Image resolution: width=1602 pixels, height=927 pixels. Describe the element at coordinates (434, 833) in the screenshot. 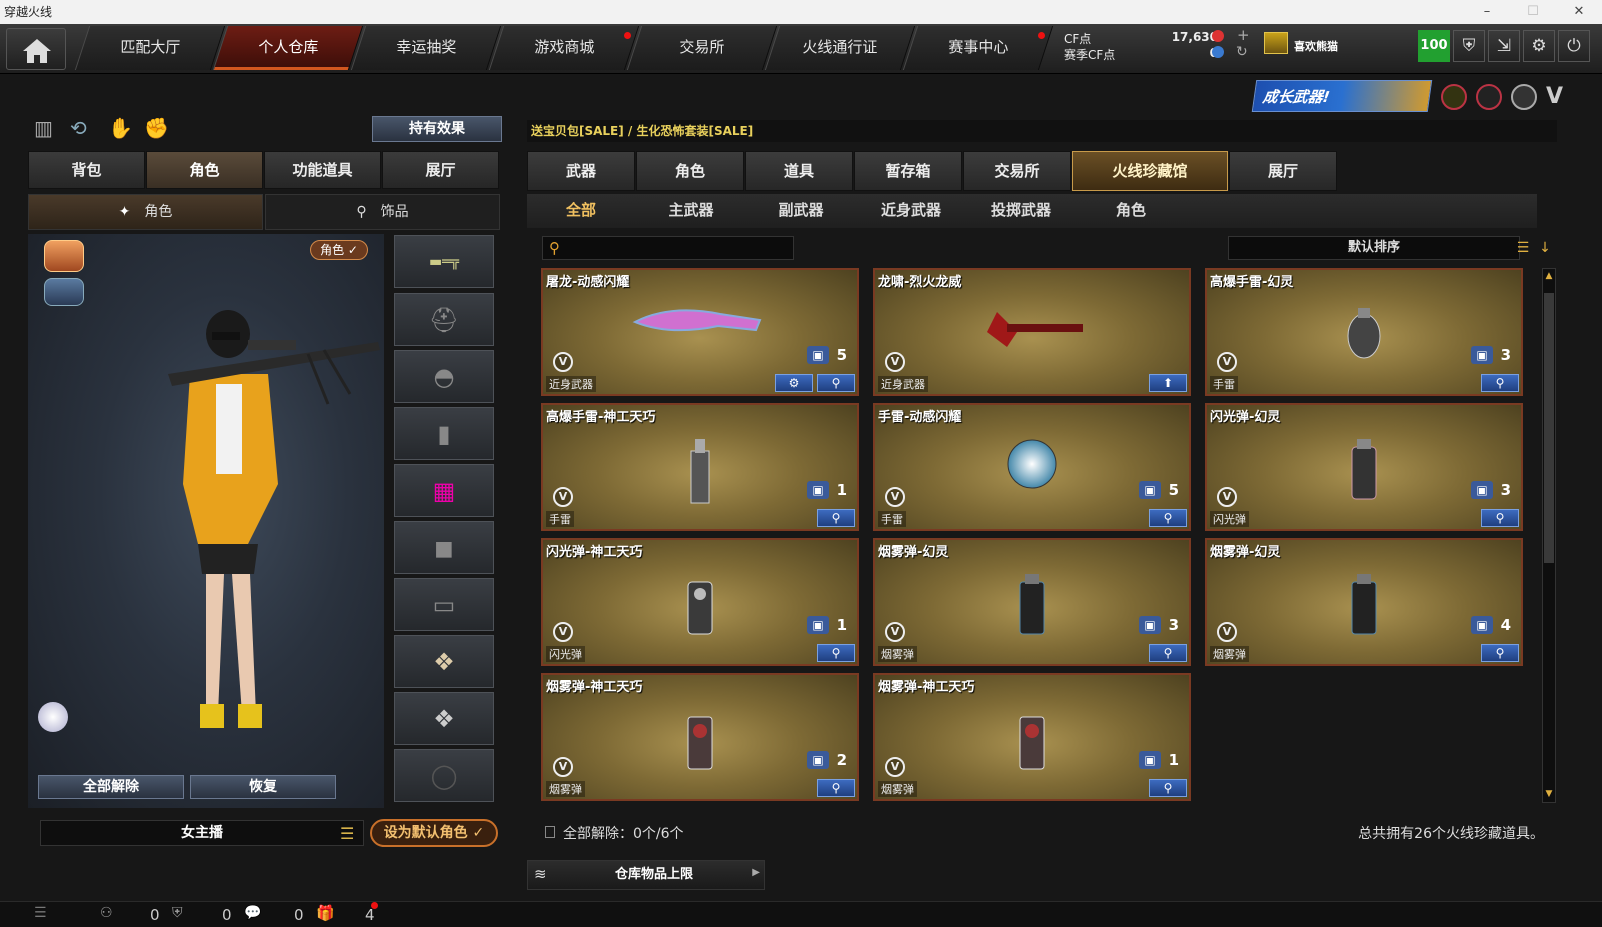

I see `set-default-character-button: 设为默认角色 ✓` at that location.